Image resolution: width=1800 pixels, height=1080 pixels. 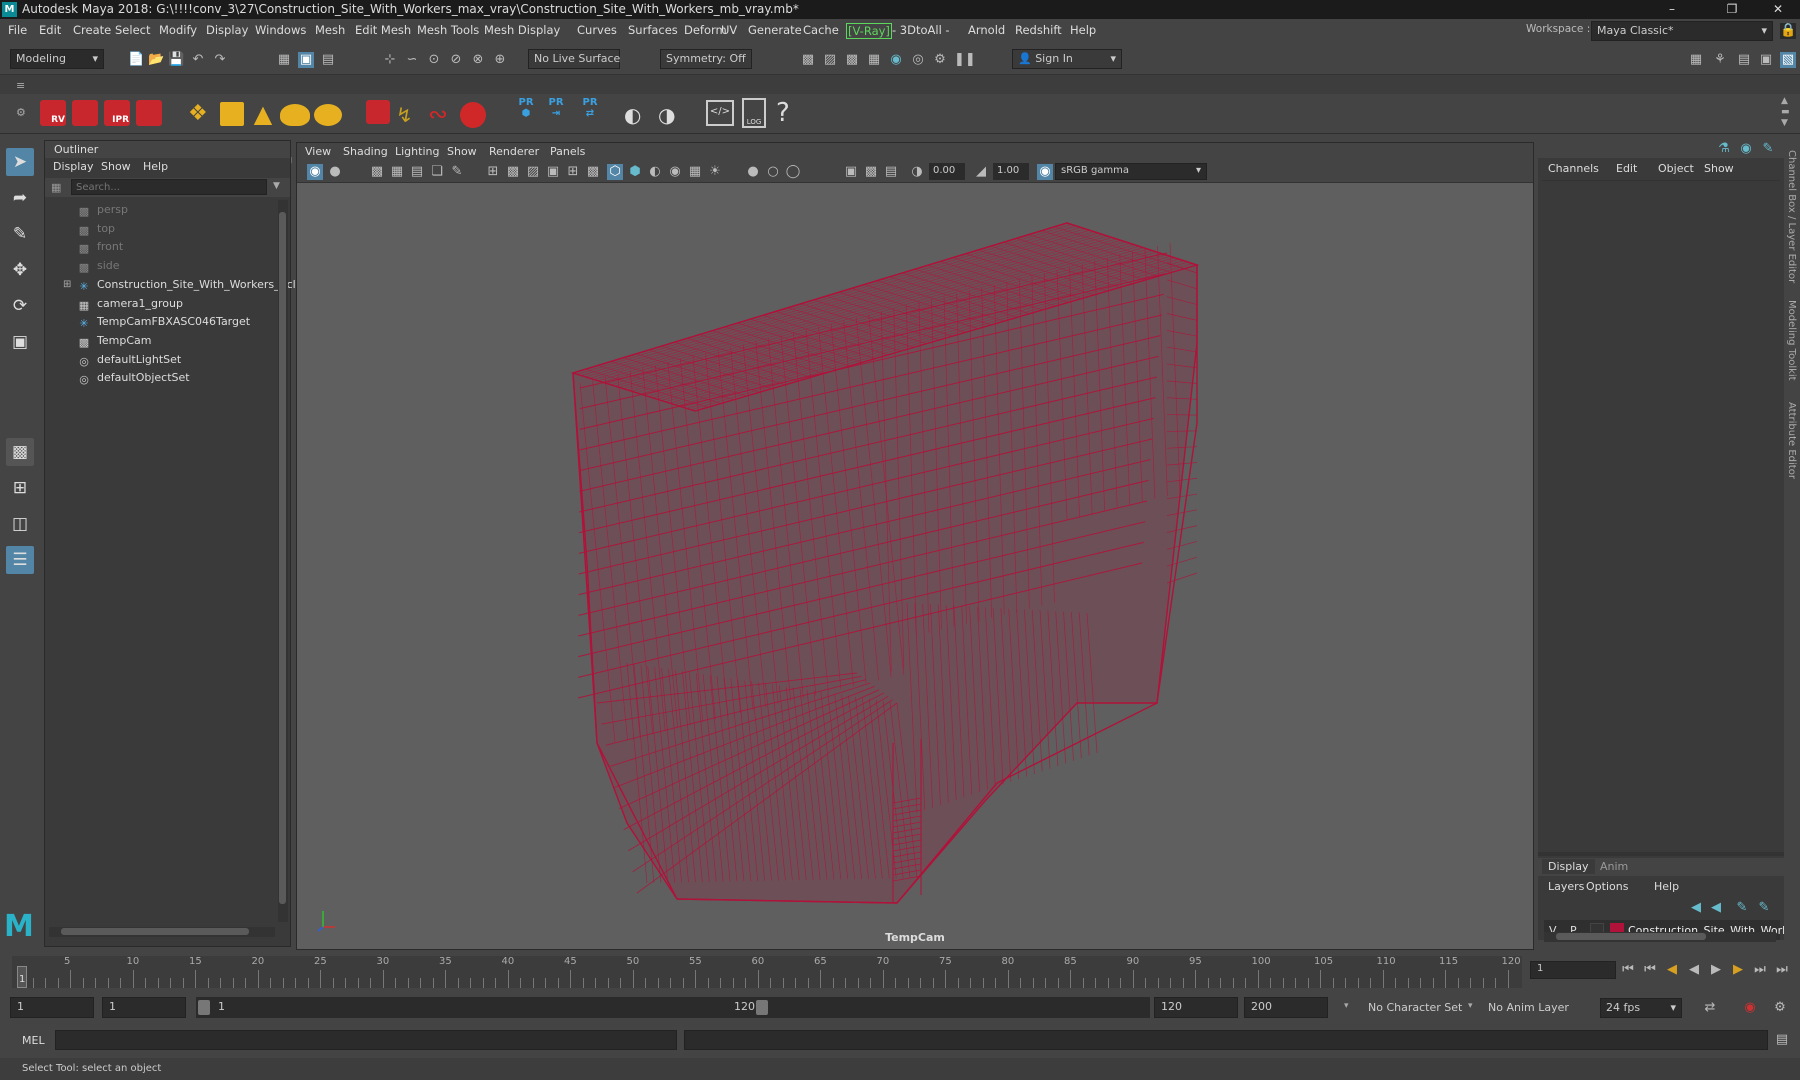 What do you see at coordinates (1470, 1006) in the screenshot?
I see `chevron-down-icon: ▾` at bounding box center [1470, 1006].